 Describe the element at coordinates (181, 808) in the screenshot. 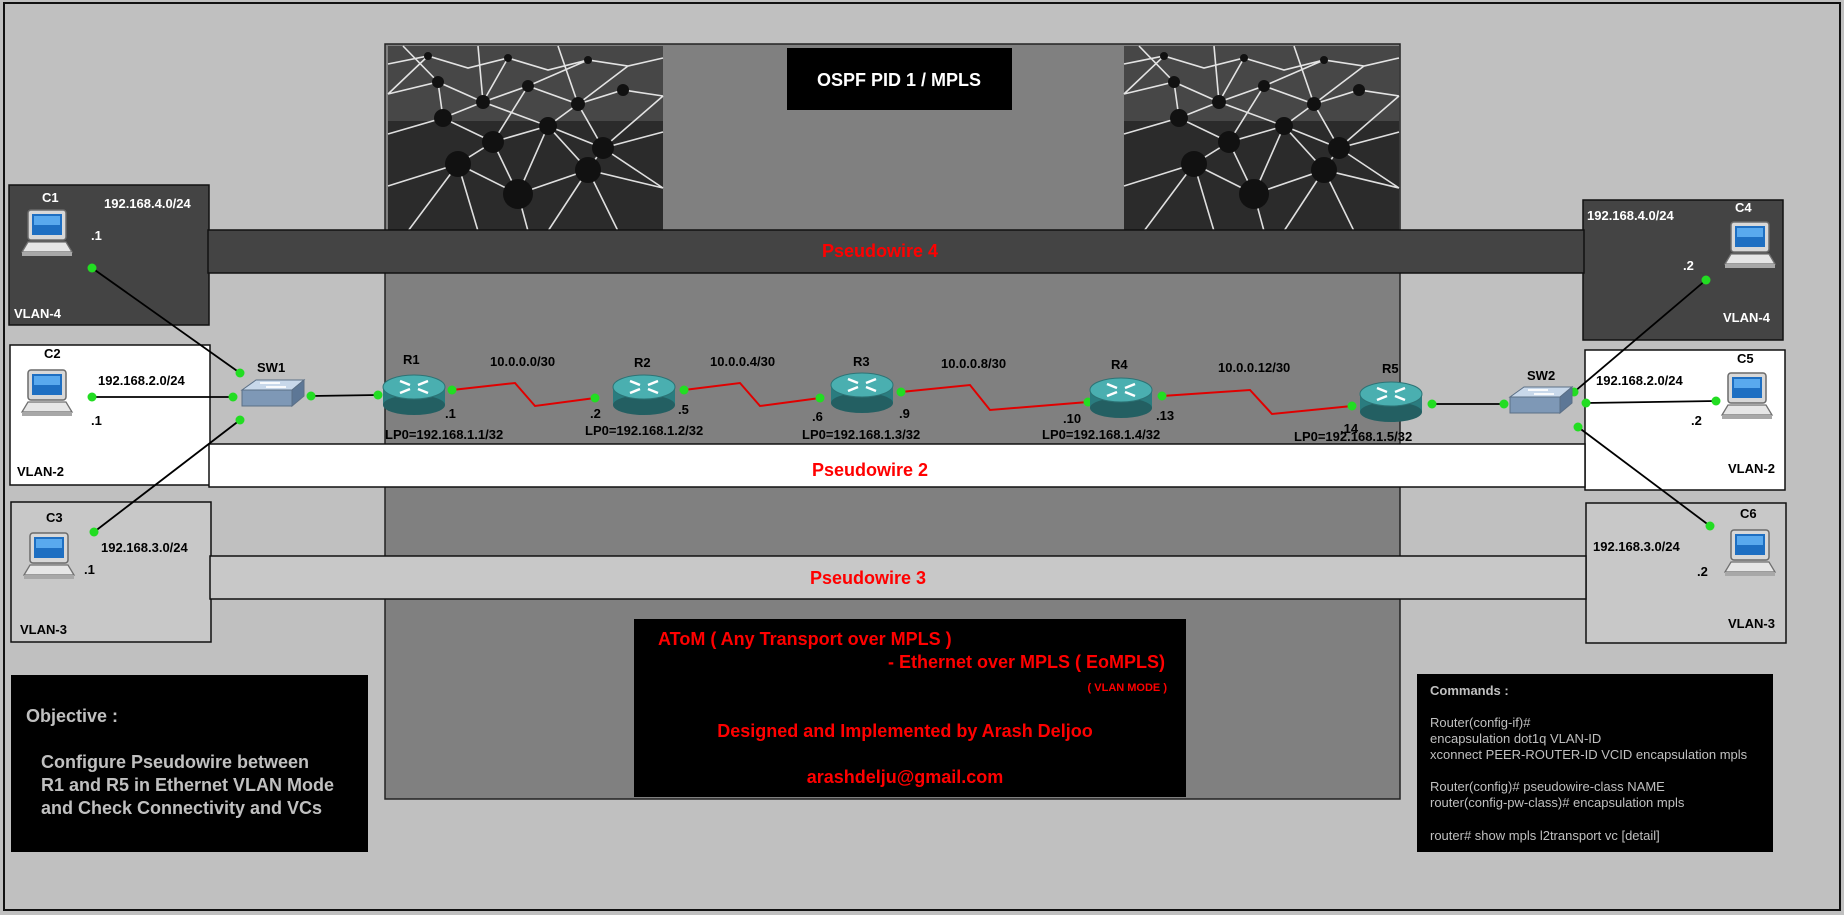

I see `objective-line-3: and Check Connectivity and VCs` at that location.